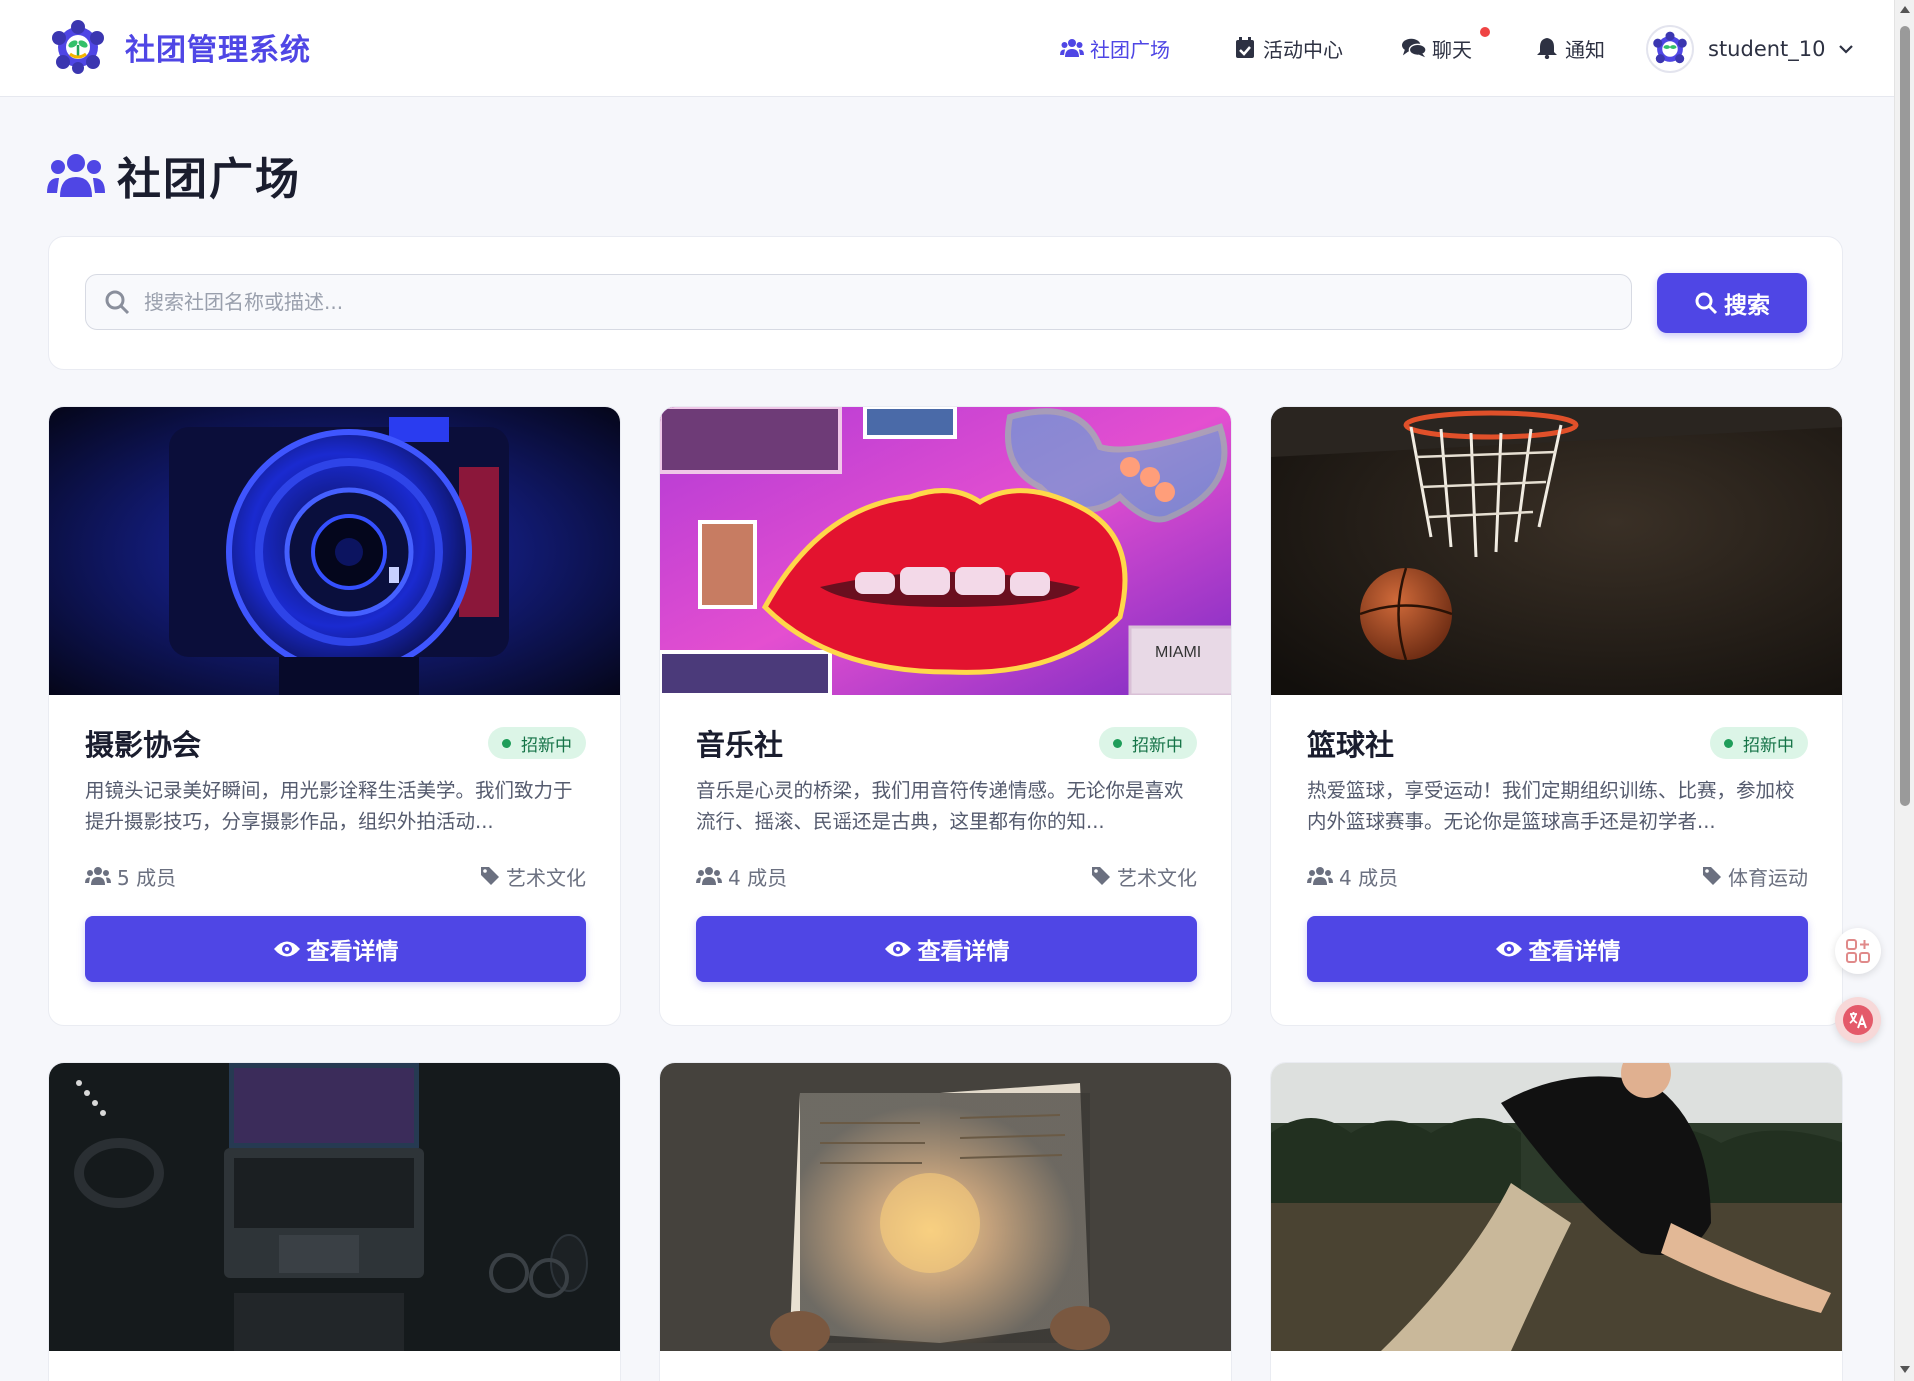  What do you see at coordinates (945, 1207) in the screenshot?
I see `glowing-book-photo` at bounding box center [945, 1207].